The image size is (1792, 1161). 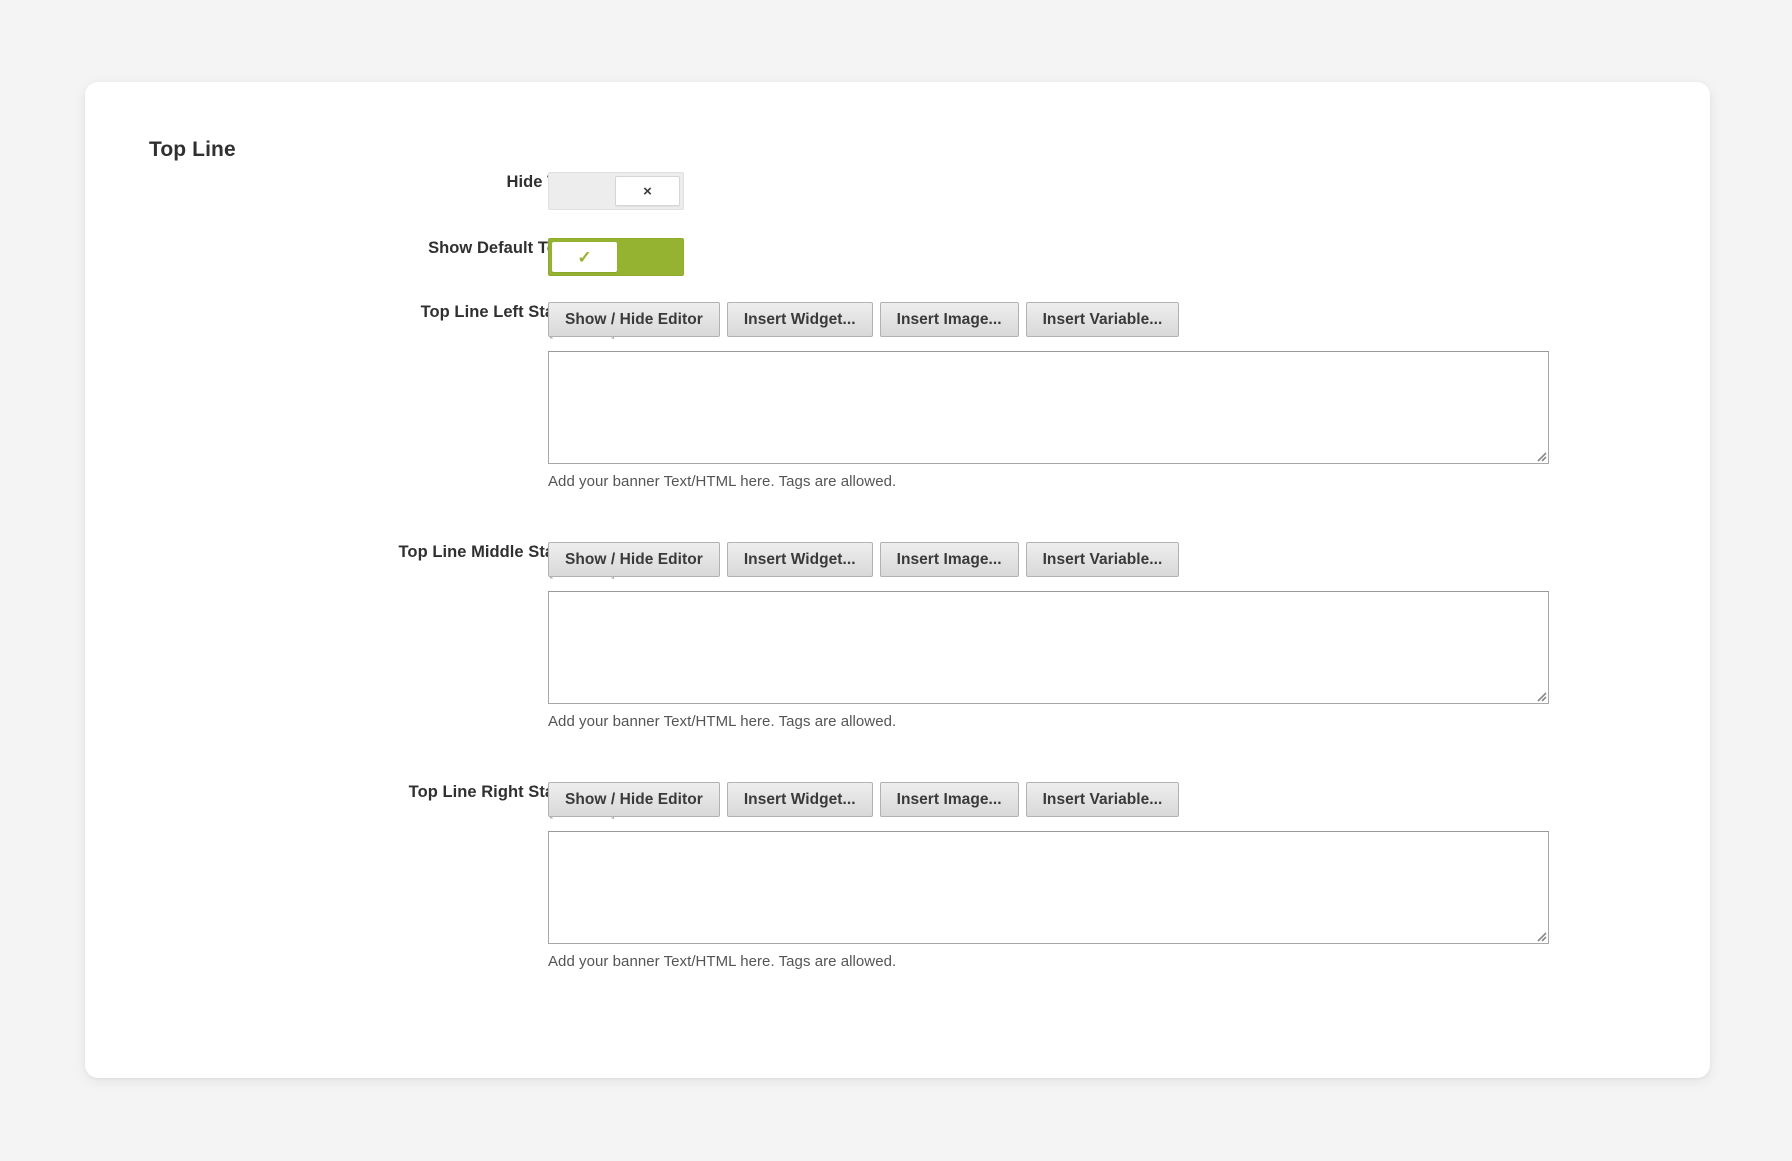 I want to click on field-scope-top-line-middle: [store view], so click(x=350, y=572).